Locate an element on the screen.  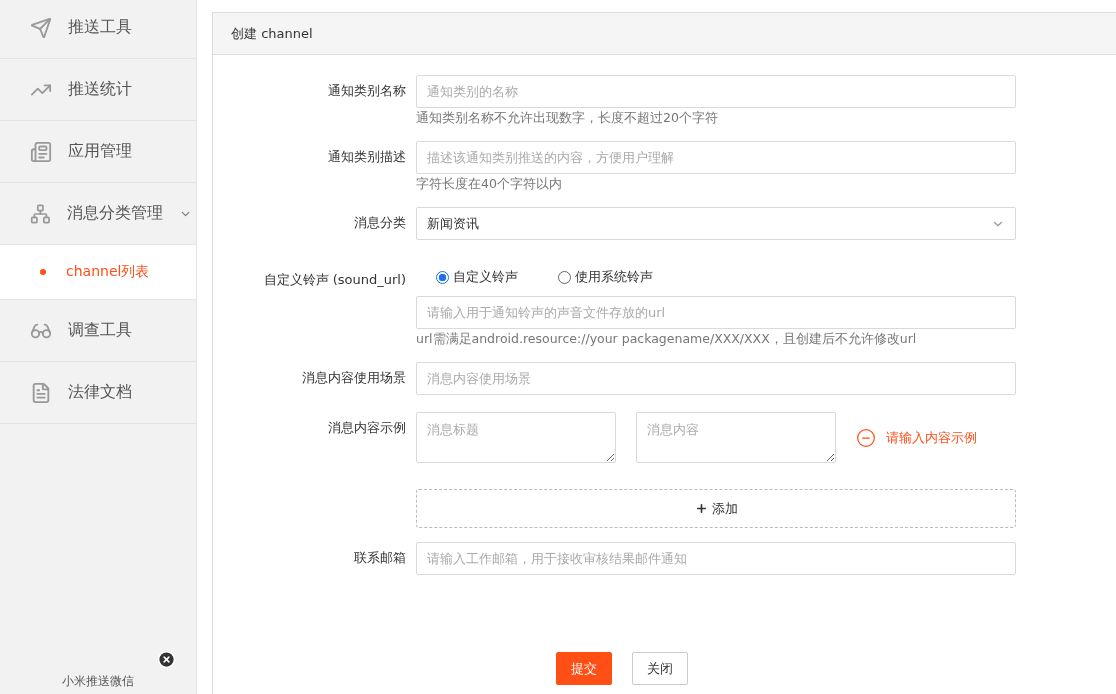
newspaper-icon is located at coordinates (41, 151).